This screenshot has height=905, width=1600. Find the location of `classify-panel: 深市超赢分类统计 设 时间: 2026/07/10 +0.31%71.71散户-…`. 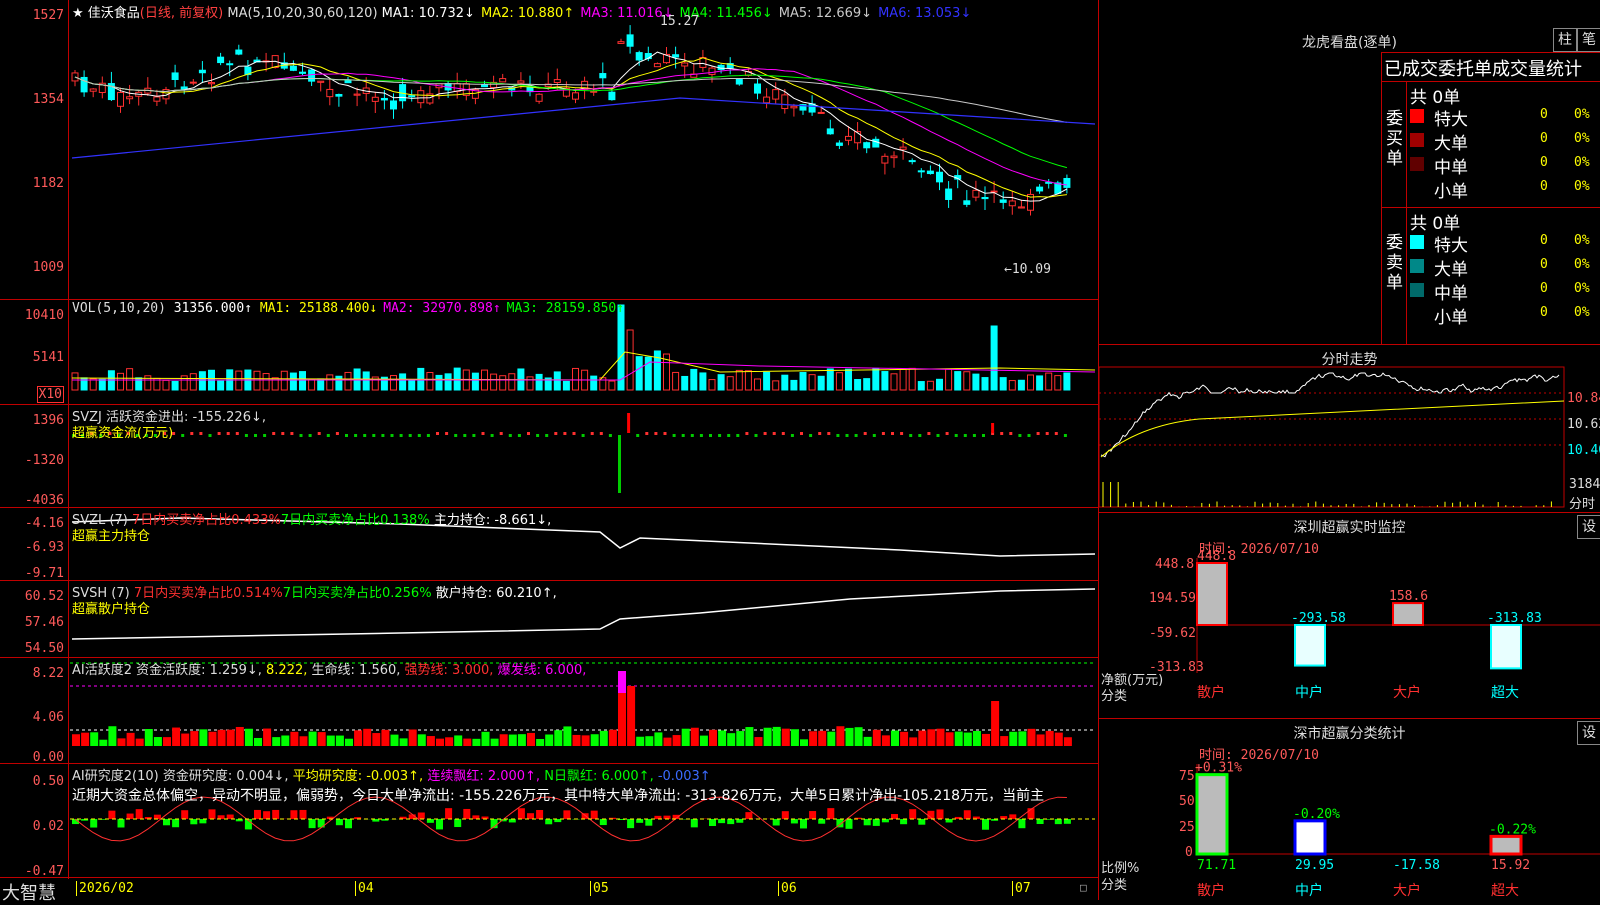

classify-panel: 深市超赢分类统计 设 时间: 2026/07/10 +0.31%71.71散户-… is located at coordinates (1349, 809).